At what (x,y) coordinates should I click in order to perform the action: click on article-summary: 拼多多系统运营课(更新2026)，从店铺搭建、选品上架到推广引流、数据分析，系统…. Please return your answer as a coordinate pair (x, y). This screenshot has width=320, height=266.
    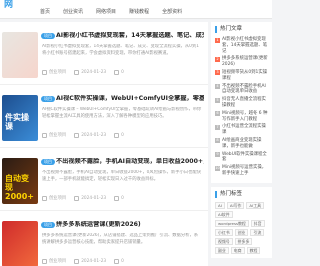
    Looking at the image, I should click on (120, 239).